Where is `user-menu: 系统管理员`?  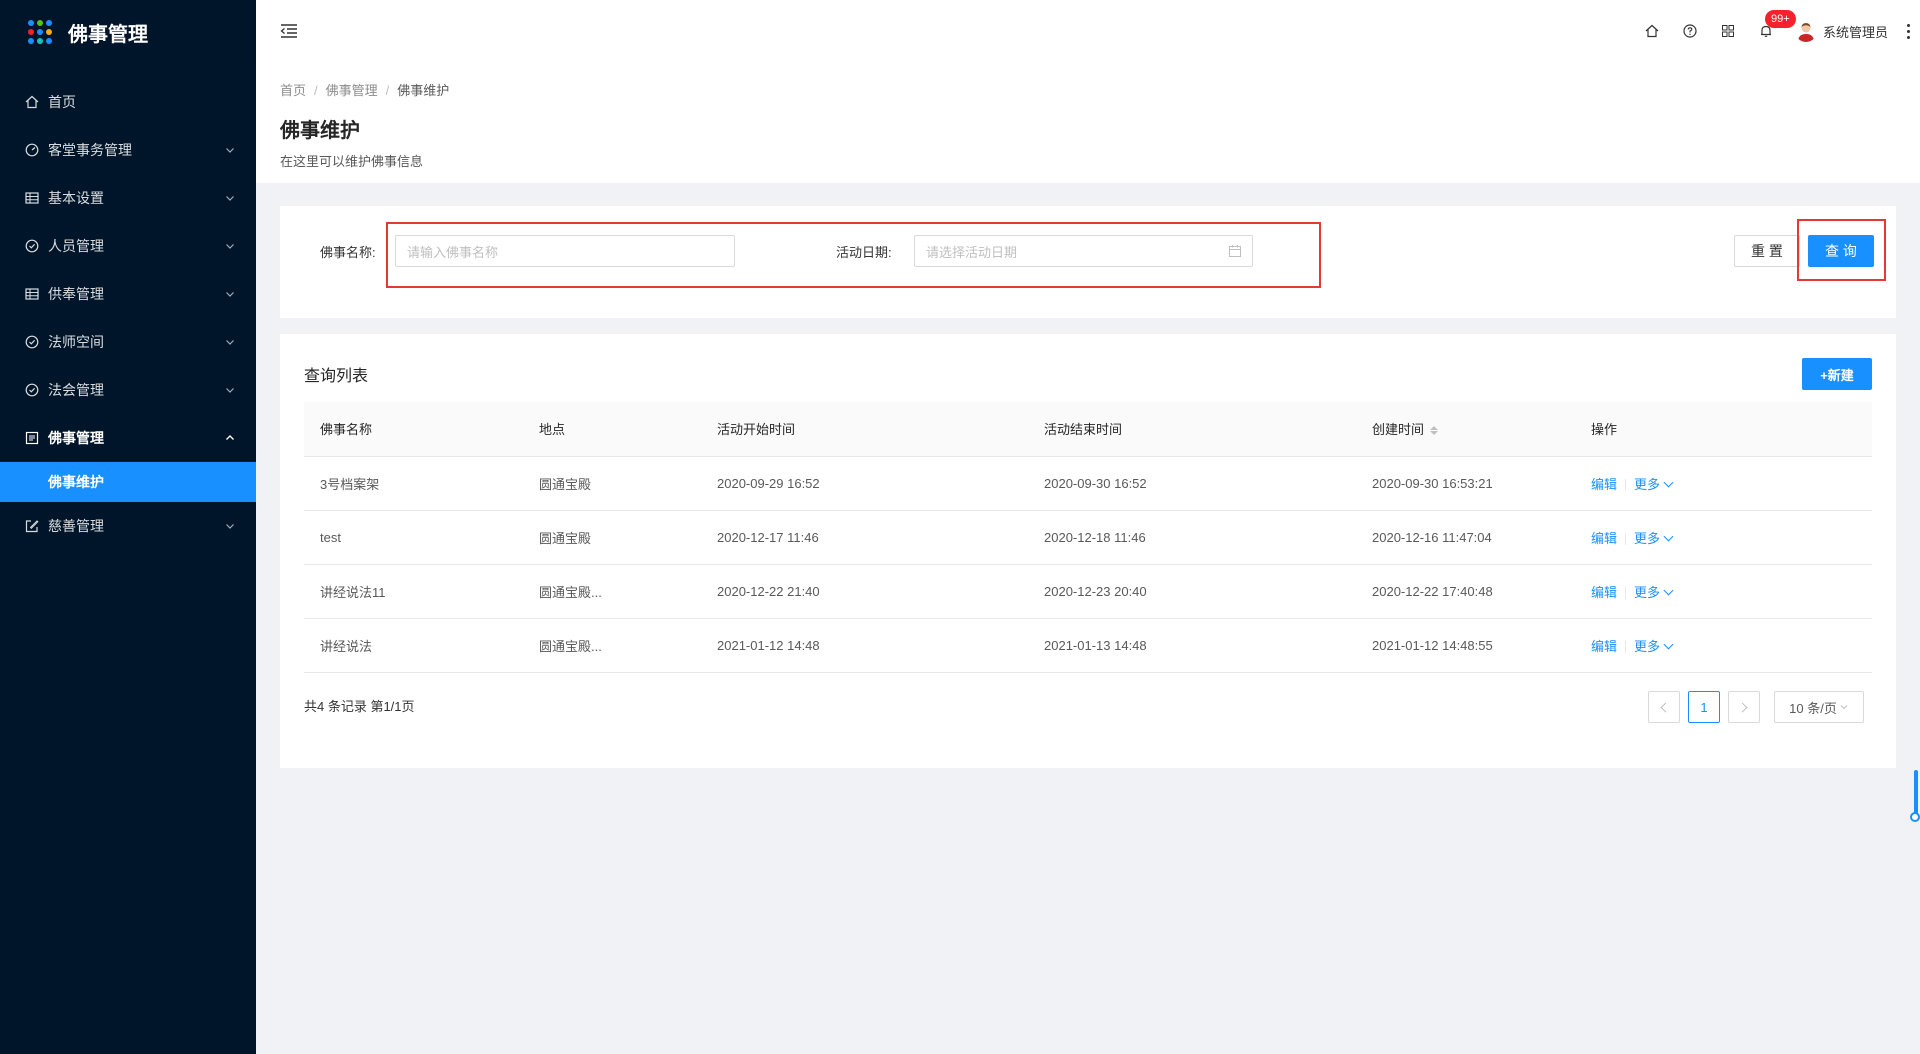 user-menu: 系统管理员 is located at coordinates (1841, 31).